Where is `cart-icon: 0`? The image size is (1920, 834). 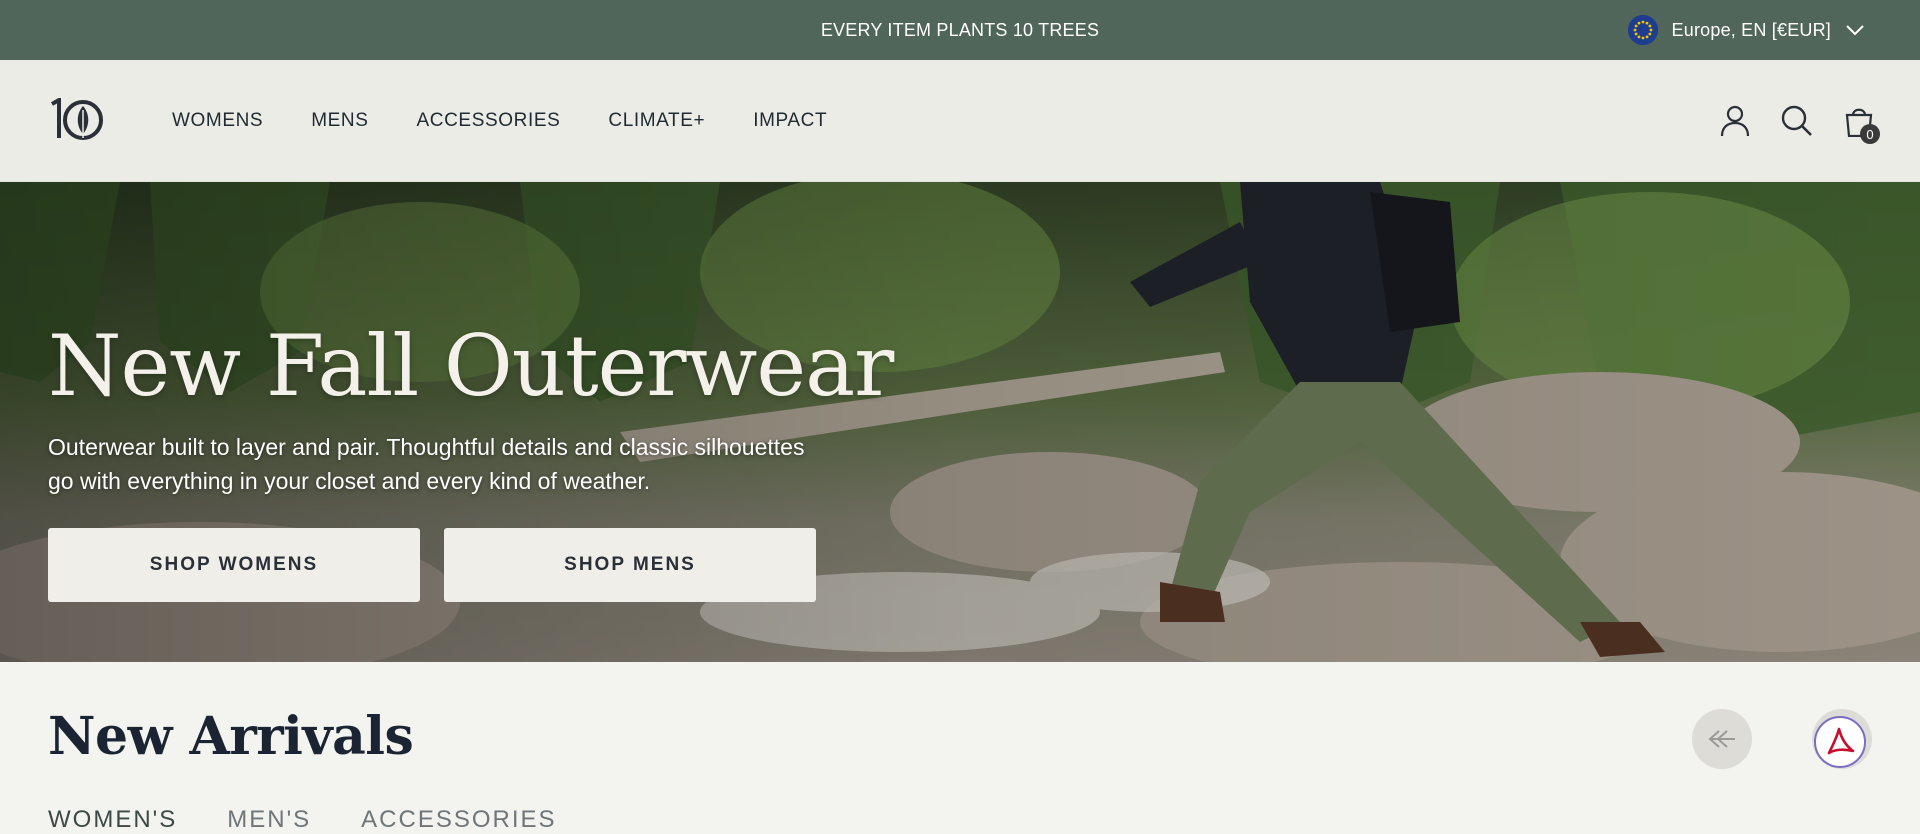
cart-icon: 0 is located at coordinates (1861, 124).